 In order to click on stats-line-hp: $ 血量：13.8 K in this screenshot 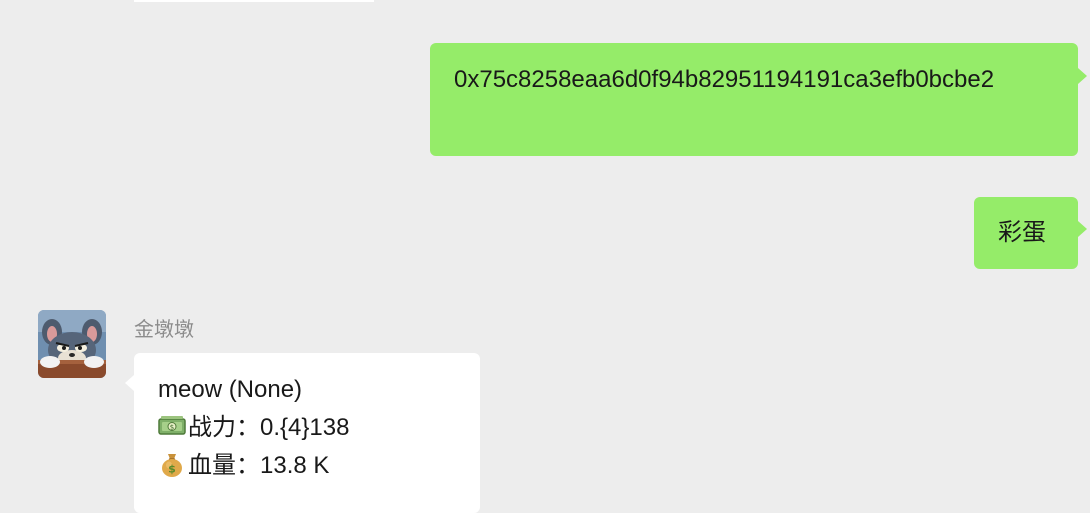, I will do `click(307, 466)`.